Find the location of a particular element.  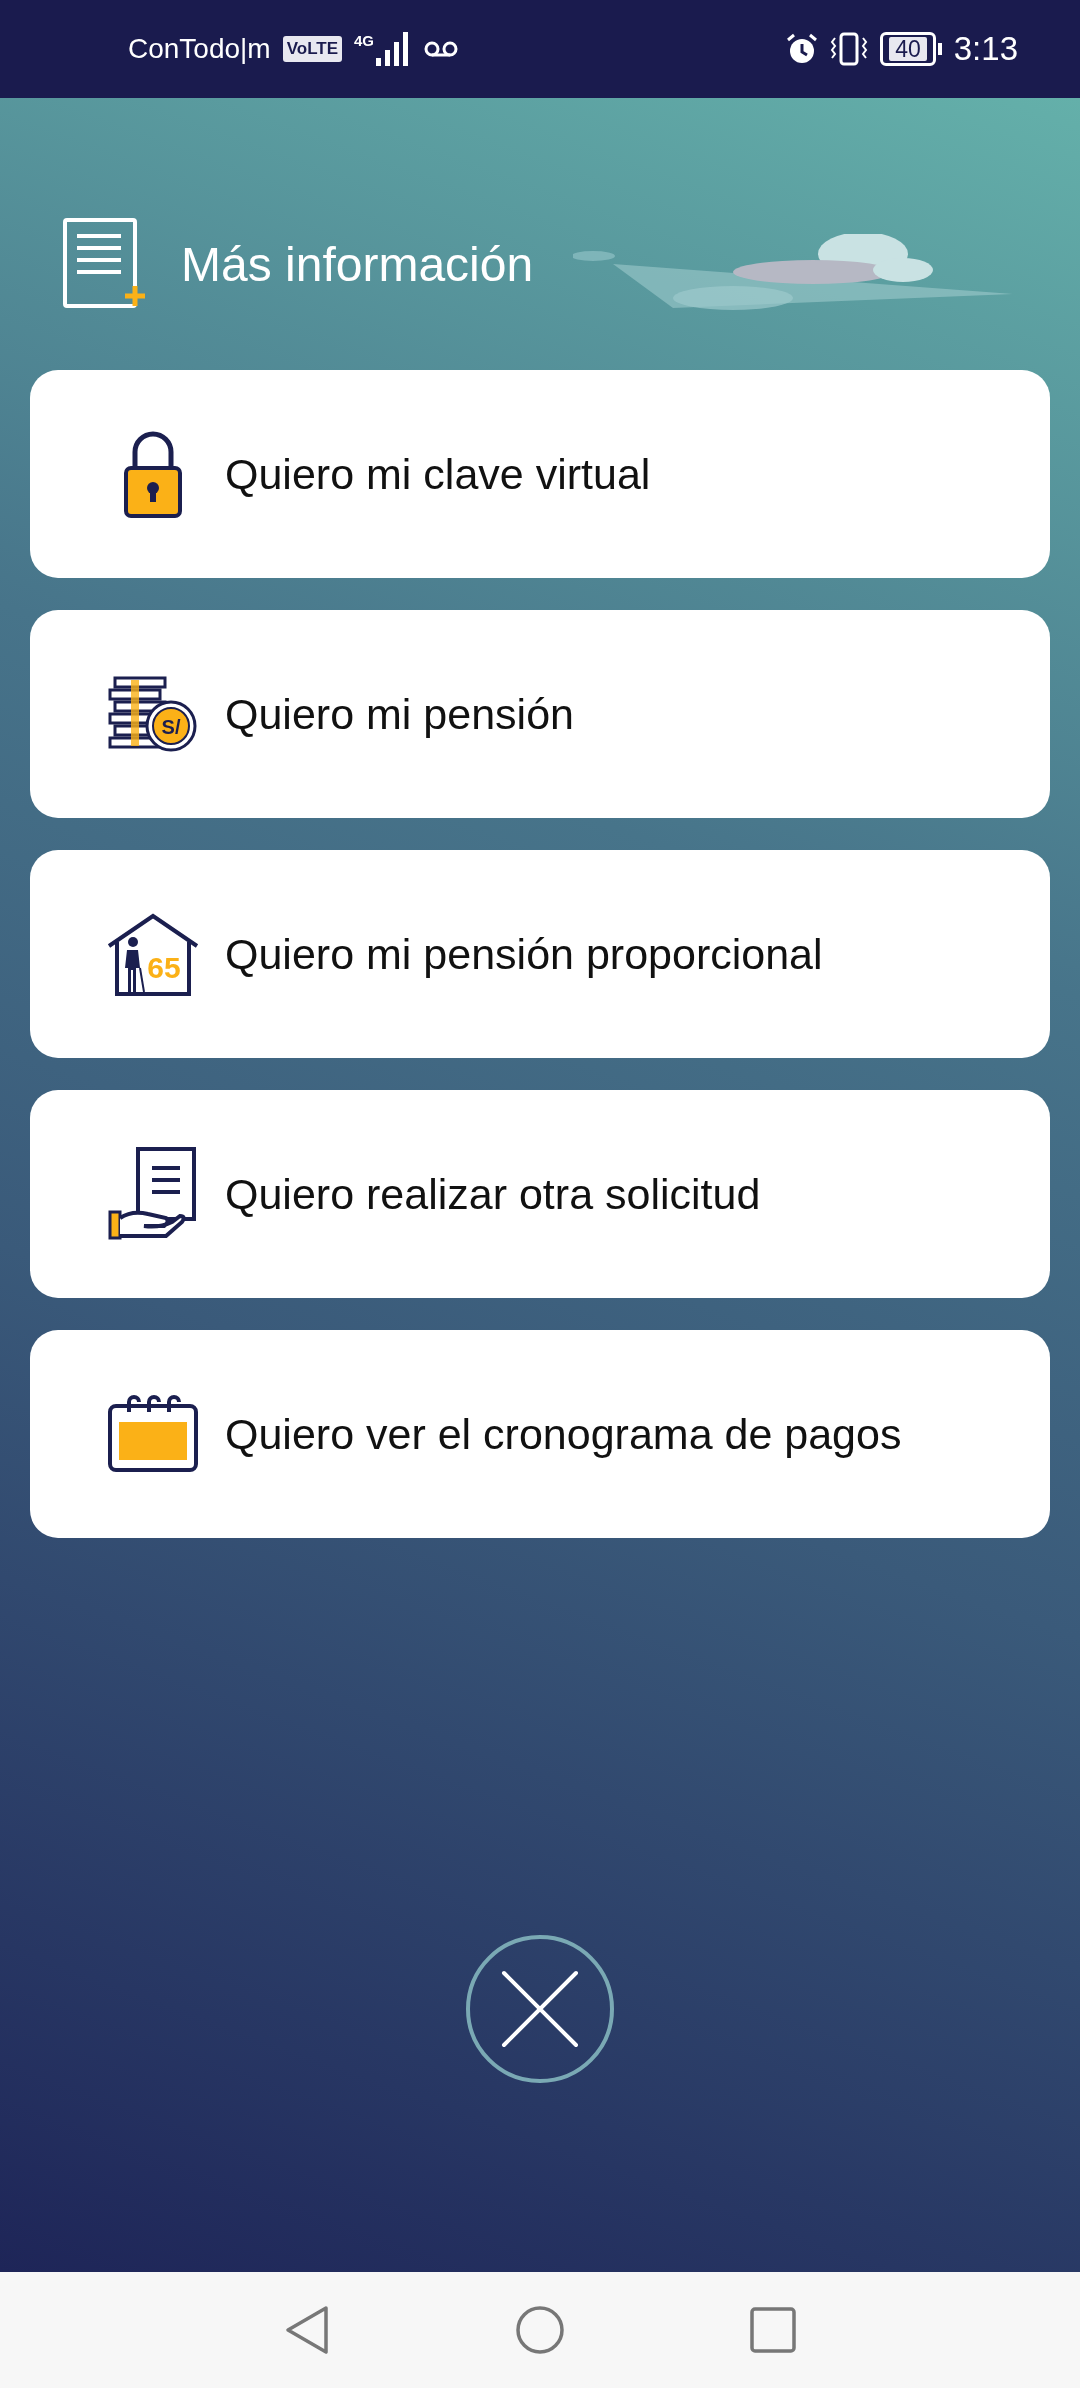

option-card: 65 Quiero mi pensión proporcional is located at coordinates (540, 954).